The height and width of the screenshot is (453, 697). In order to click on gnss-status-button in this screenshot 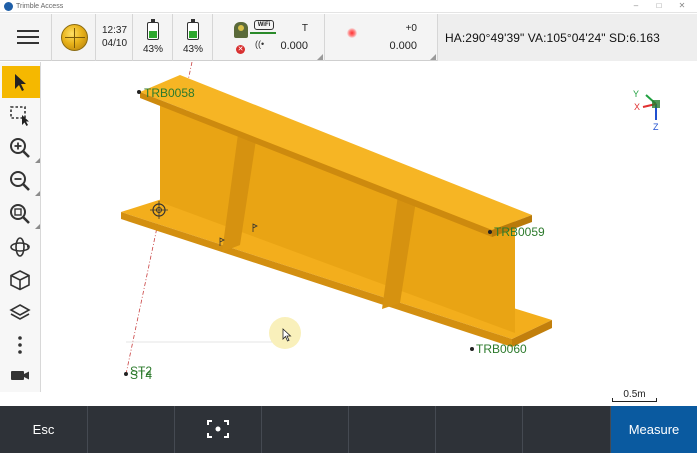, I will do `click(74, 37)`.